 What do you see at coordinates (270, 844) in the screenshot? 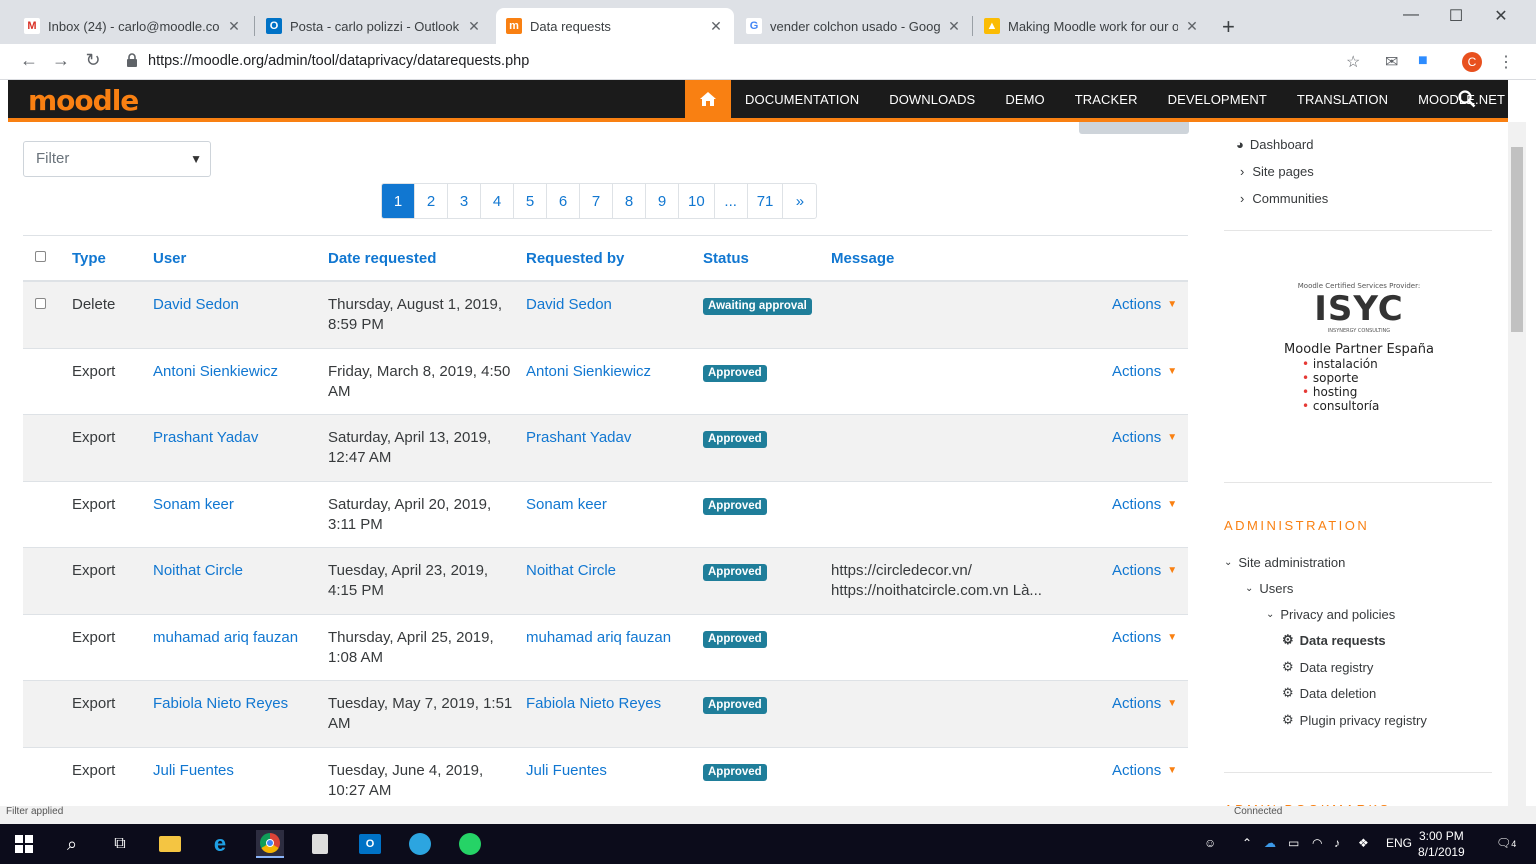
I see `chrome-icon` at bounding box center [270, 844].